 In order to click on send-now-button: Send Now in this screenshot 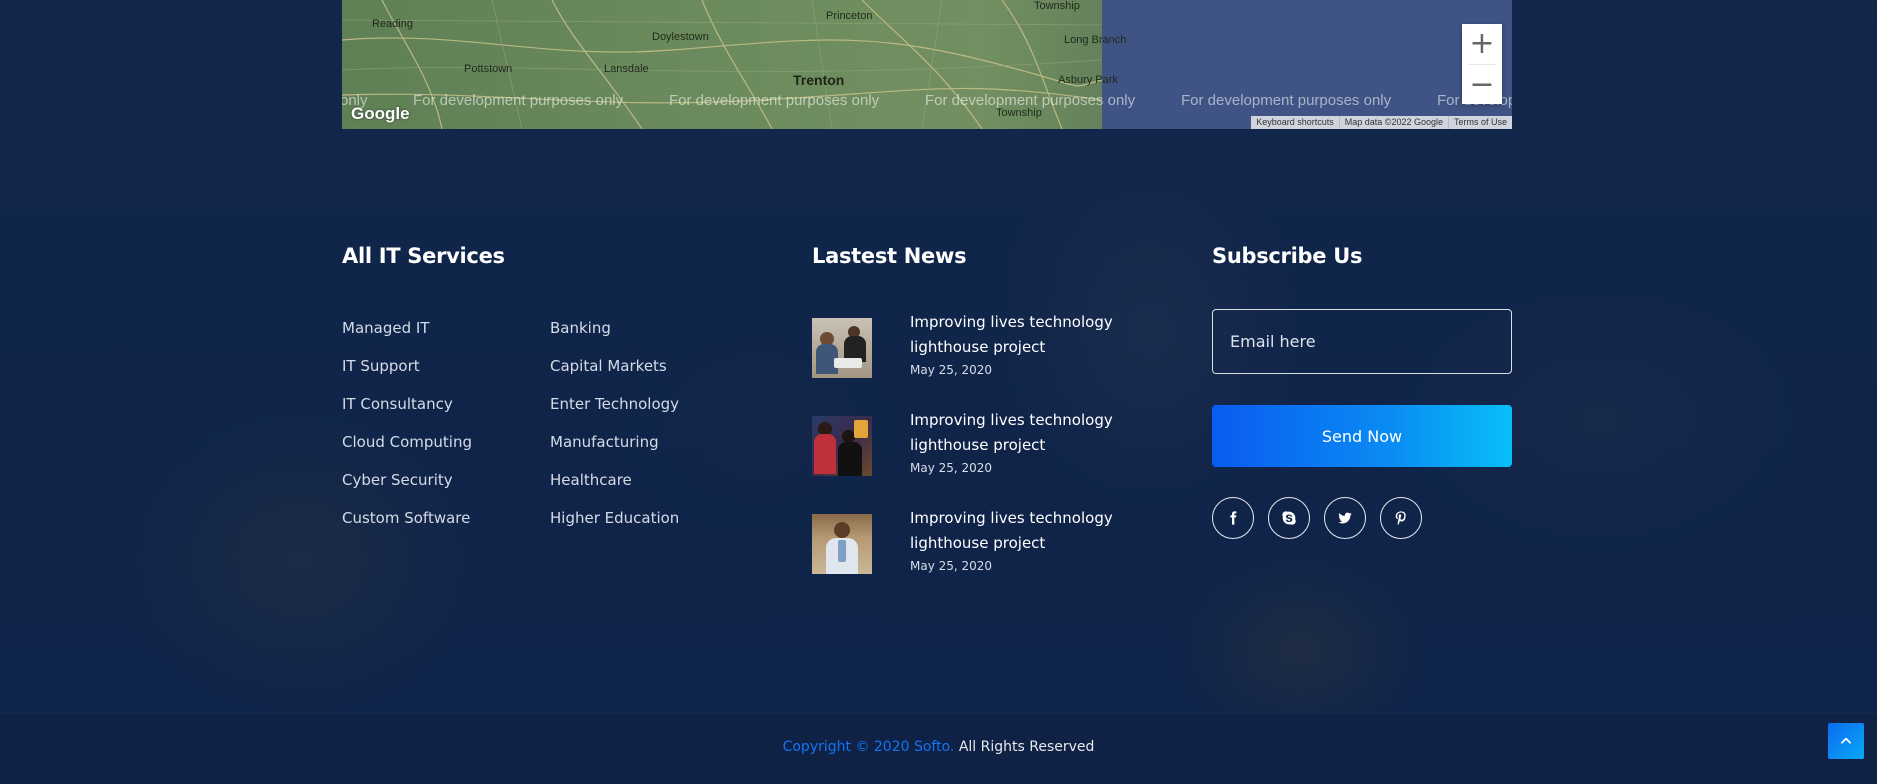, I will do `click(1362, 436)`.